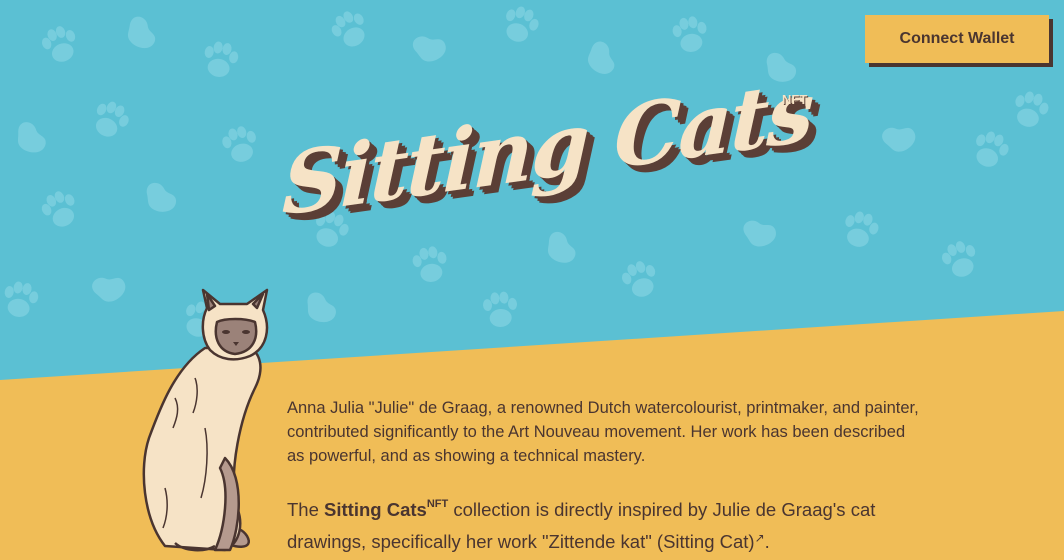 Image resolution: width=1064 pixels, height=560 pixels. What do you see at coordinates (760, 538) in the screenshot?
I see `external-link-icon: ↗︎` at bounding box center [760, 538].